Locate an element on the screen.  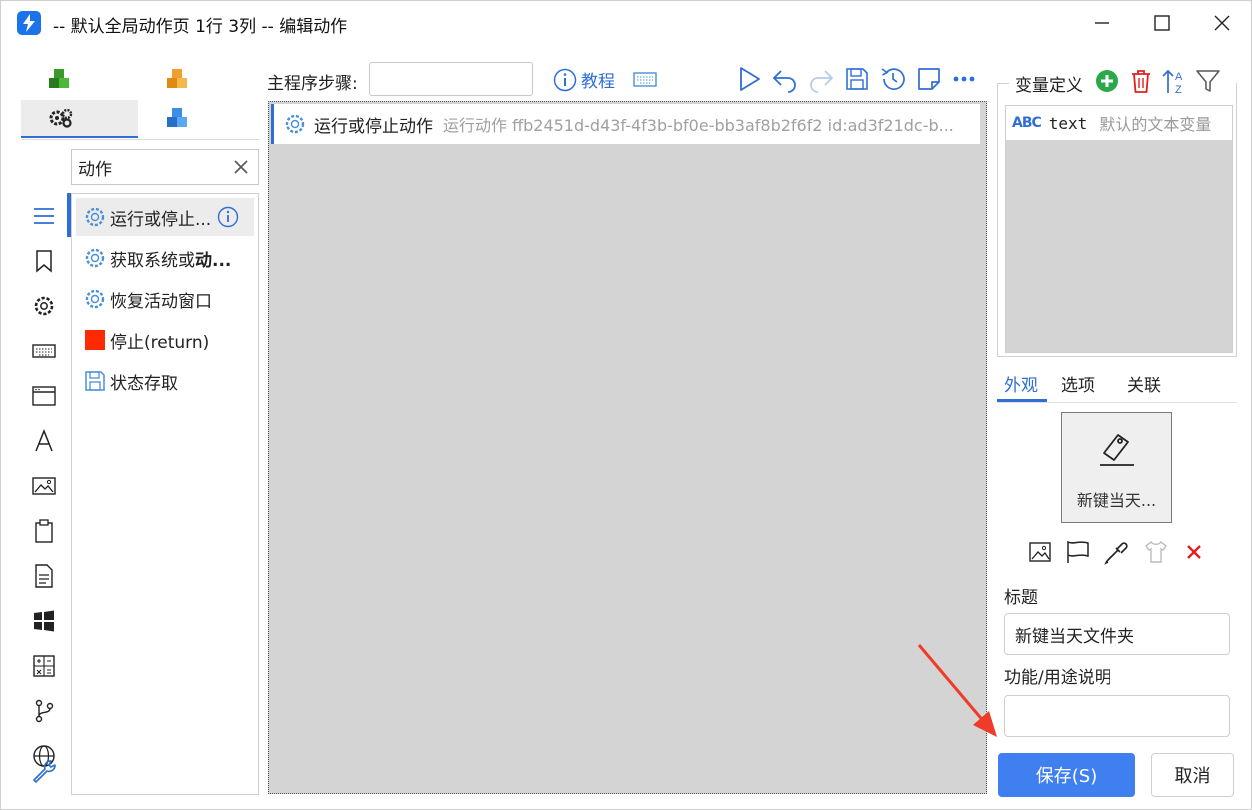
more-icon is located at coordinates (964, 79).